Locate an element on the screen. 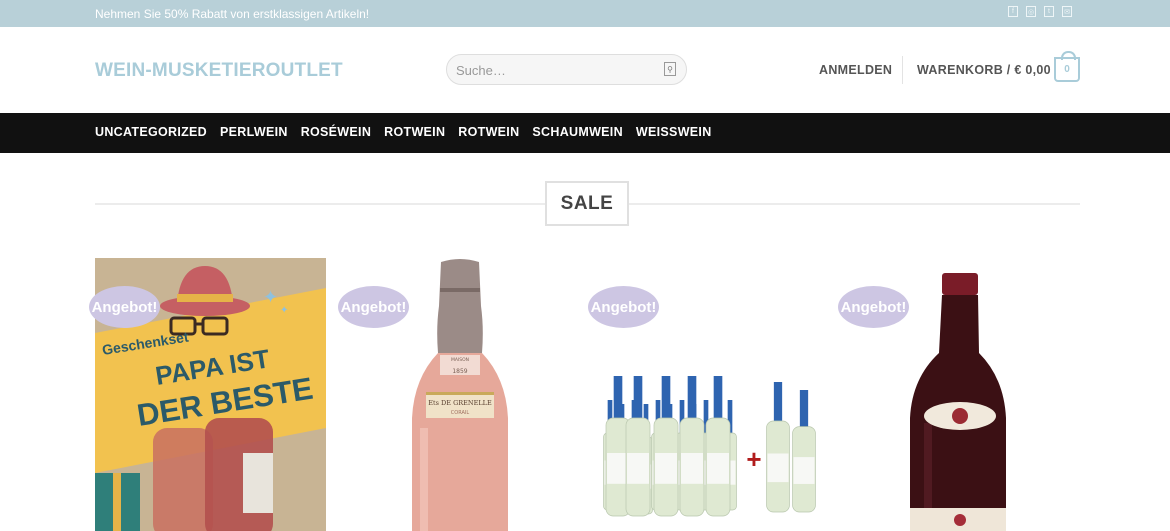 This screenshot has width=1170, height=531. facebook-icon: f is located at coordinates (1013, 11).